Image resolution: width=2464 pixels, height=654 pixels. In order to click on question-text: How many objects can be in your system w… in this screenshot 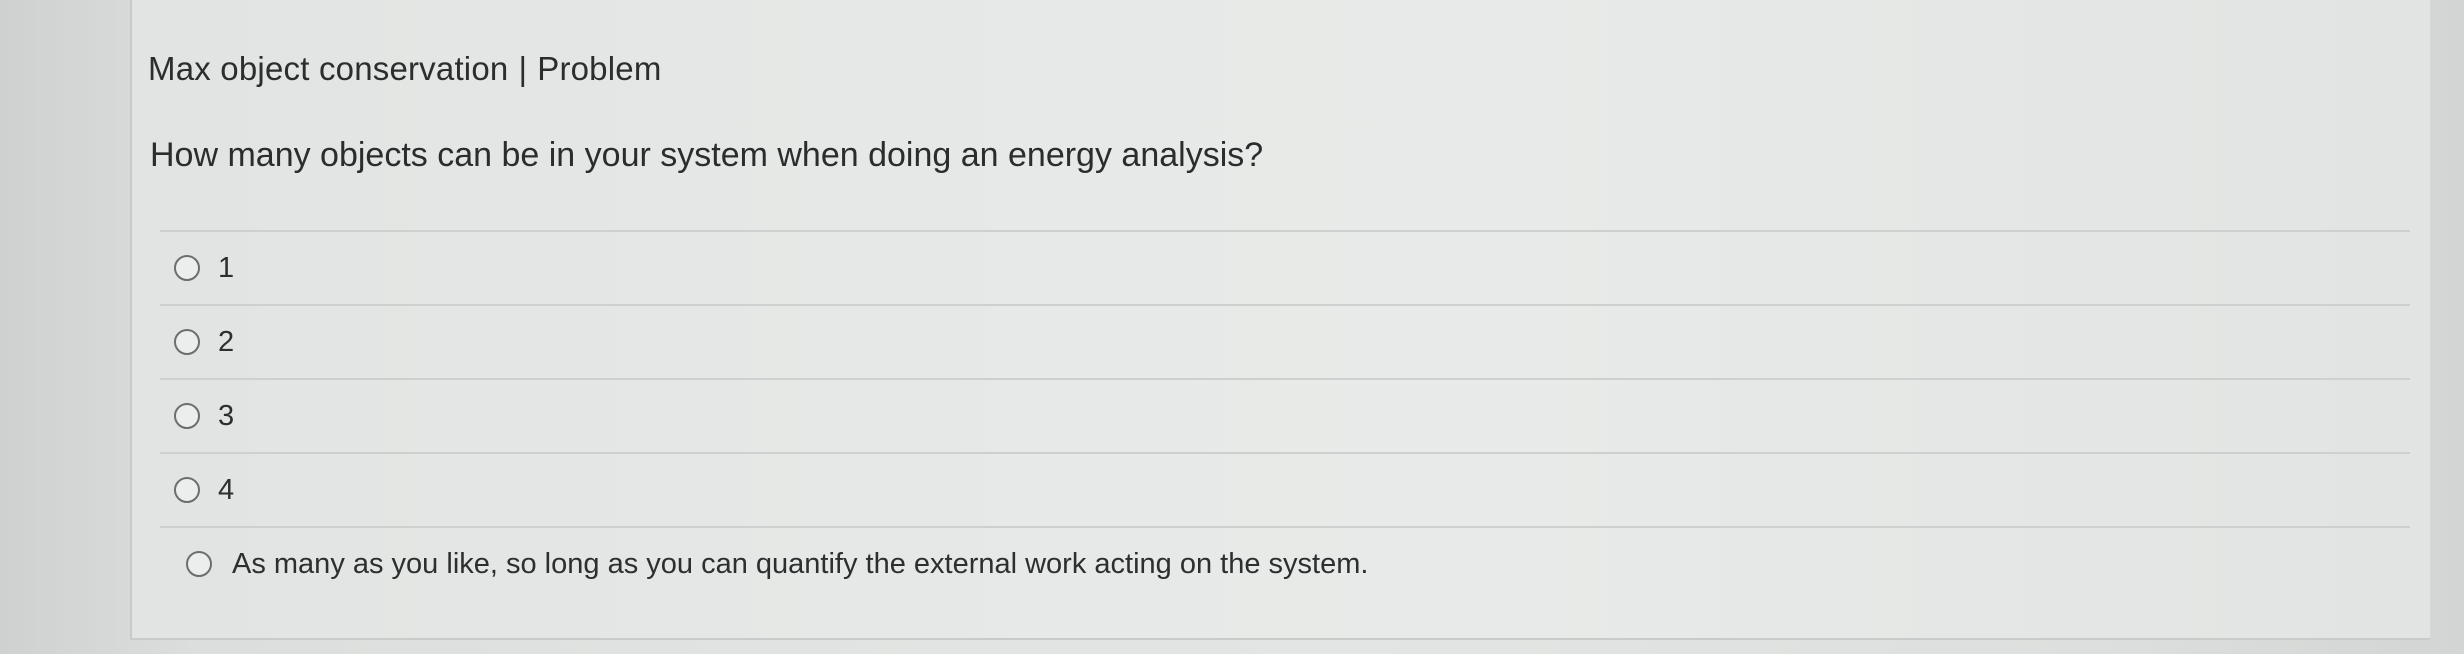, I will do `click(707, 155)`.